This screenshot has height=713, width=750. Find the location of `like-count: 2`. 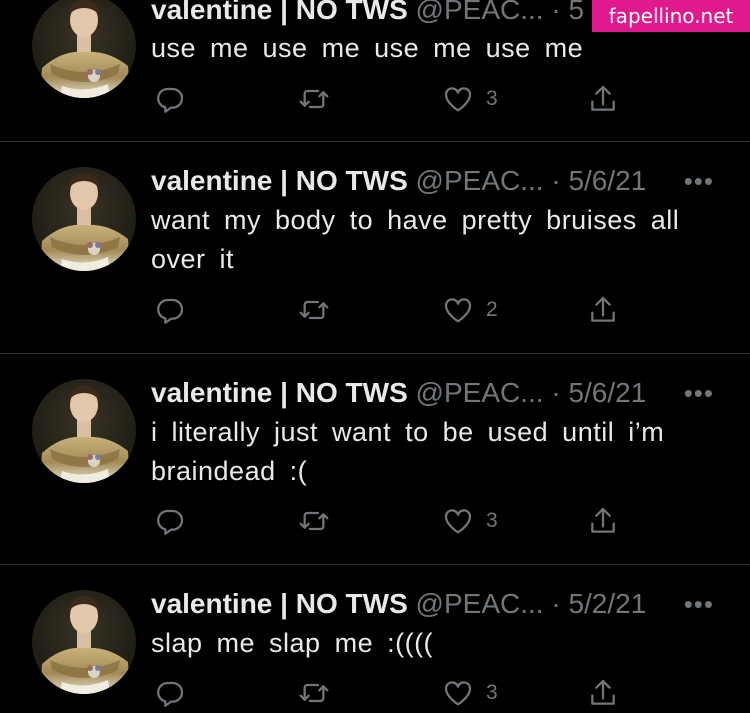

like-count: 2 is located at coordinates (492, 309).